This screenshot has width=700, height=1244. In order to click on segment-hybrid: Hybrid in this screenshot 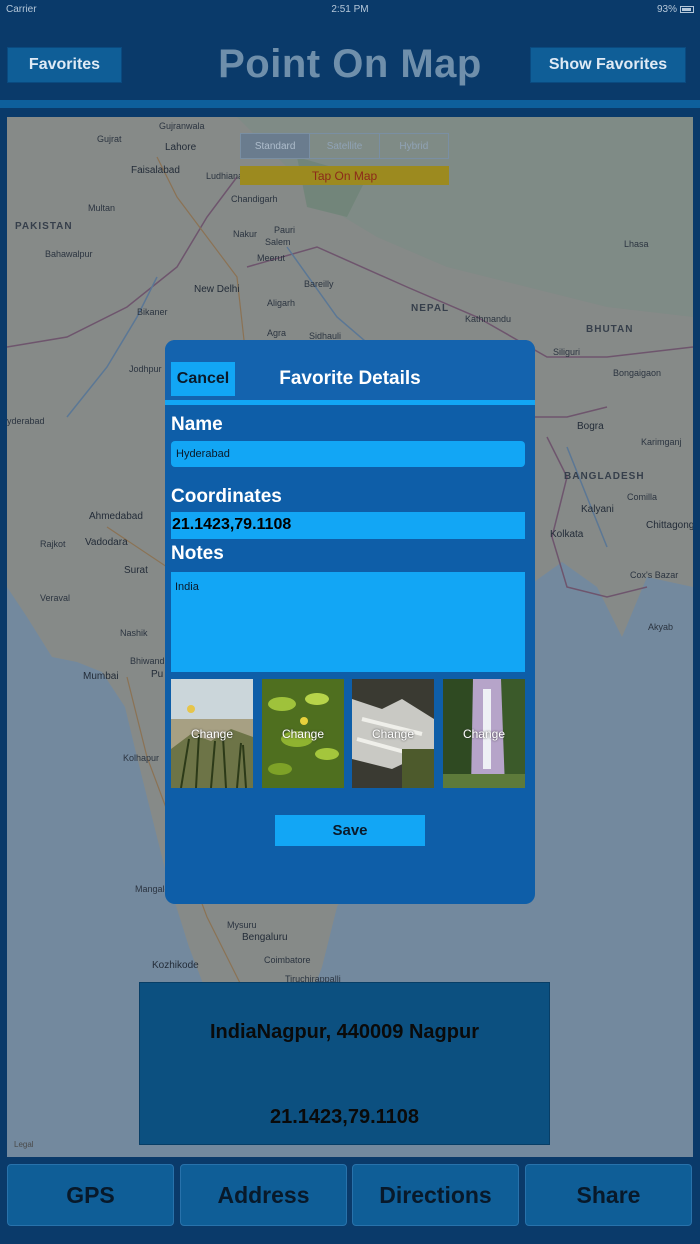, I will do `click(414, 146)`.